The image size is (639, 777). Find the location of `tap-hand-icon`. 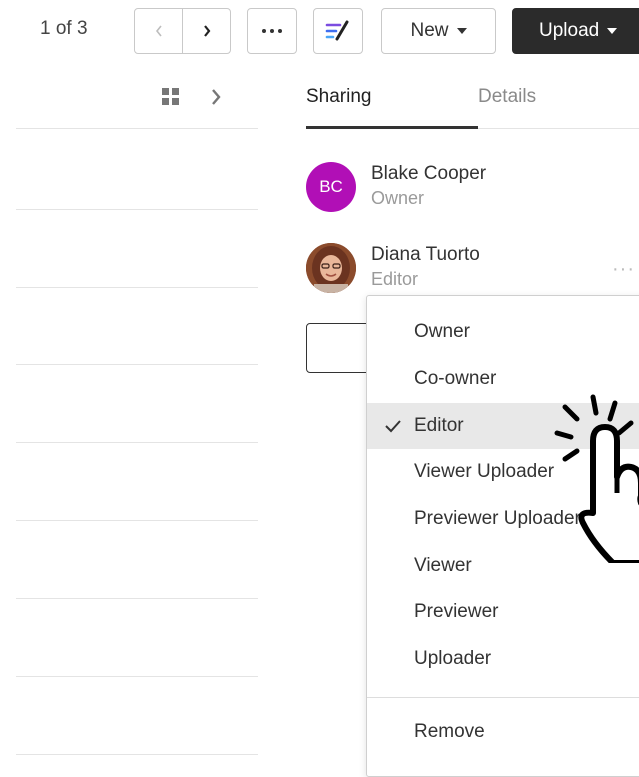

tap-hand-icon is located at coordinates (596, 478).